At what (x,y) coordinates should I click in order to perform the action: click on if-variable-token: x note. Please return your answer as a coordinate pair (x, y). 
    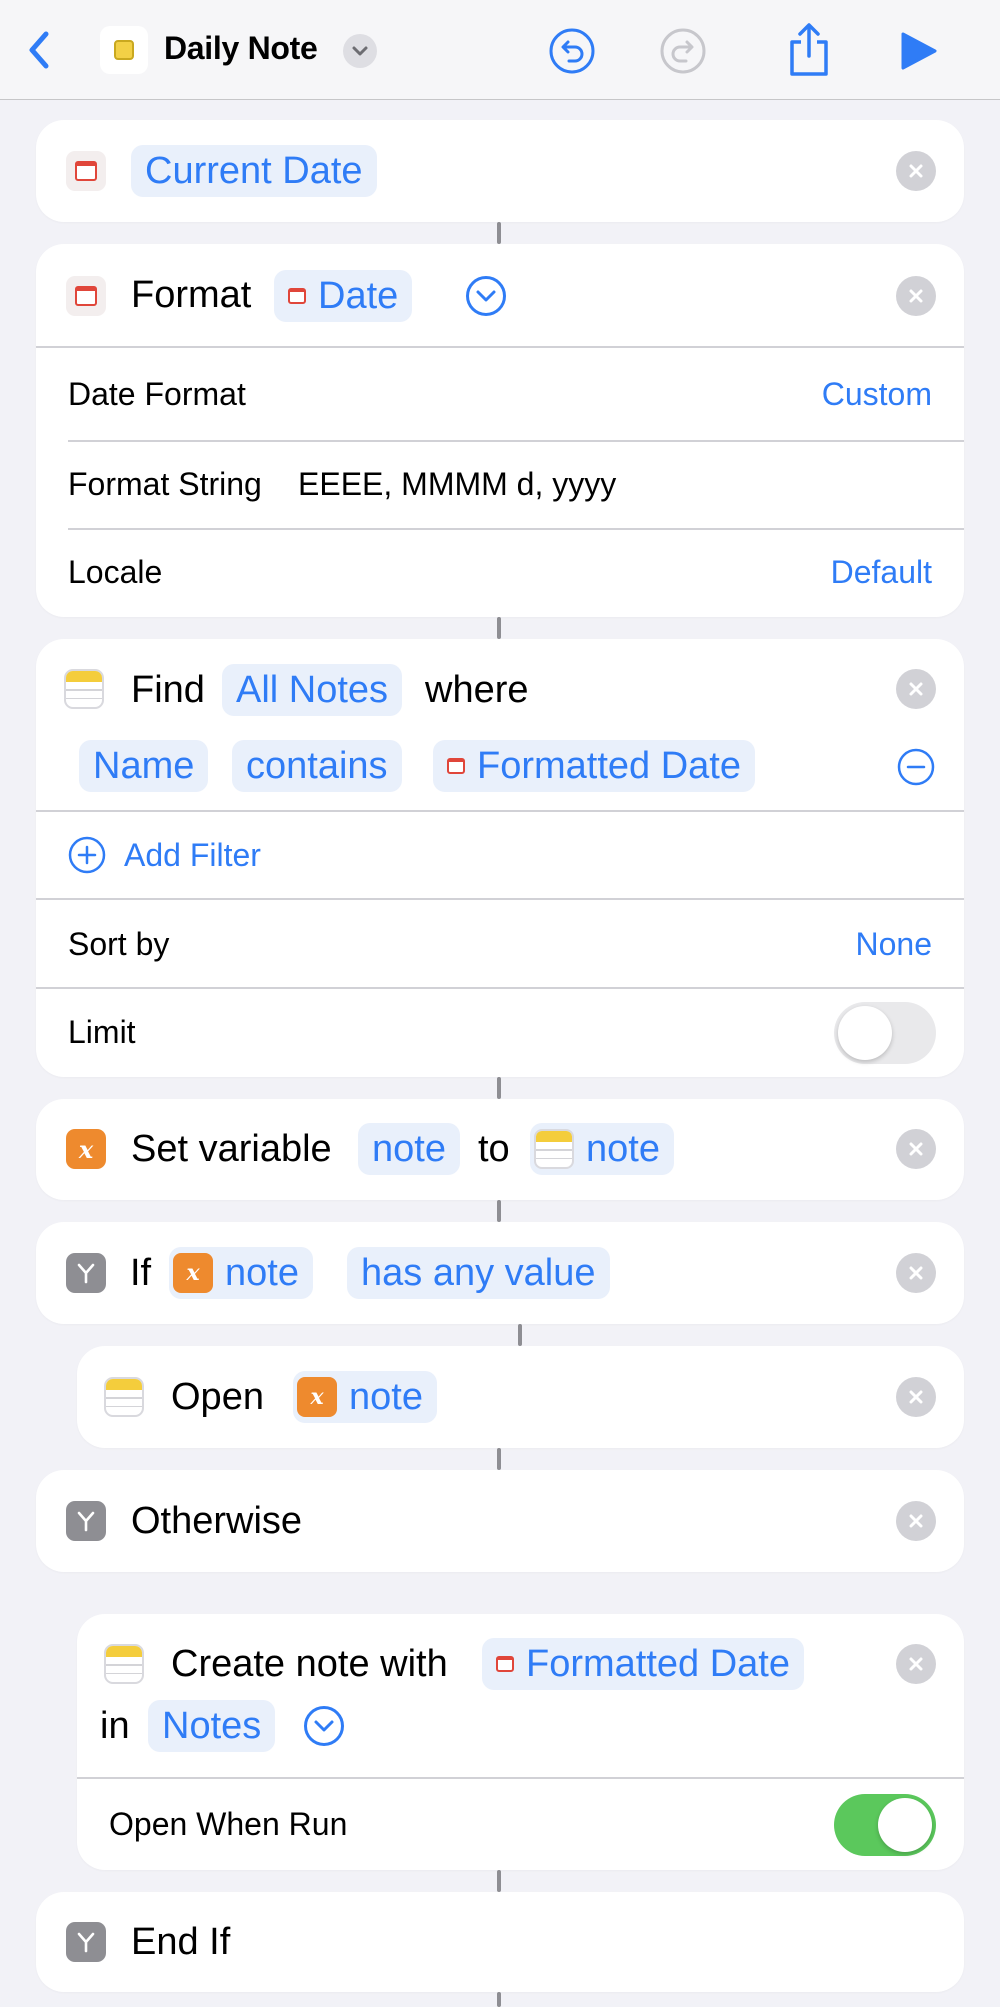
    Looking at the image, I should click on (241, 1273).